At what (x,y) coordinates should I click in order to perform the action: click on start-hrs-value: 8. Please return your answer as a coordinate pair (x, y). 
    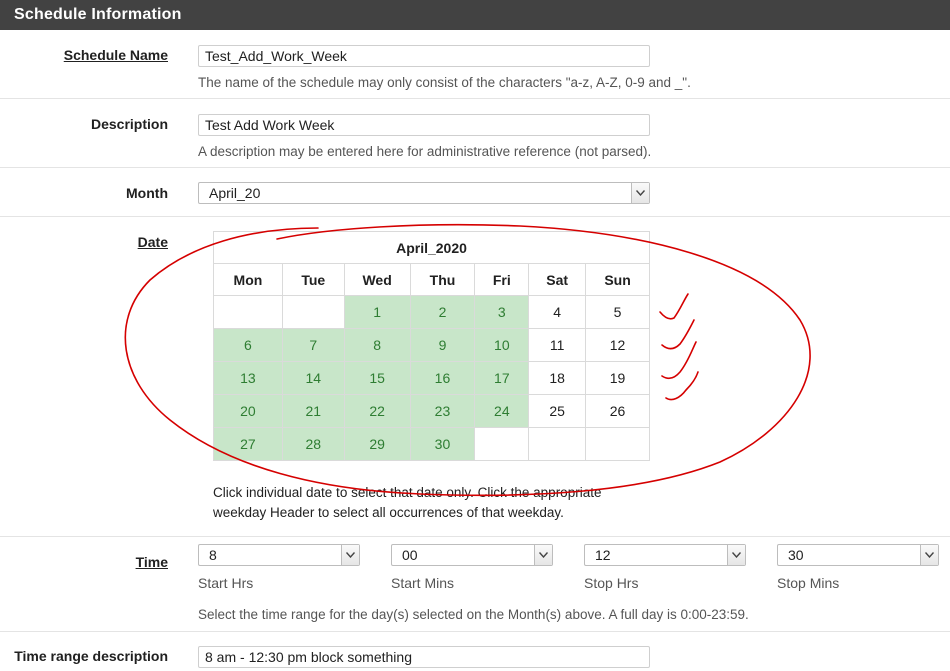
    Looking at the image, I should click on (213, 555).